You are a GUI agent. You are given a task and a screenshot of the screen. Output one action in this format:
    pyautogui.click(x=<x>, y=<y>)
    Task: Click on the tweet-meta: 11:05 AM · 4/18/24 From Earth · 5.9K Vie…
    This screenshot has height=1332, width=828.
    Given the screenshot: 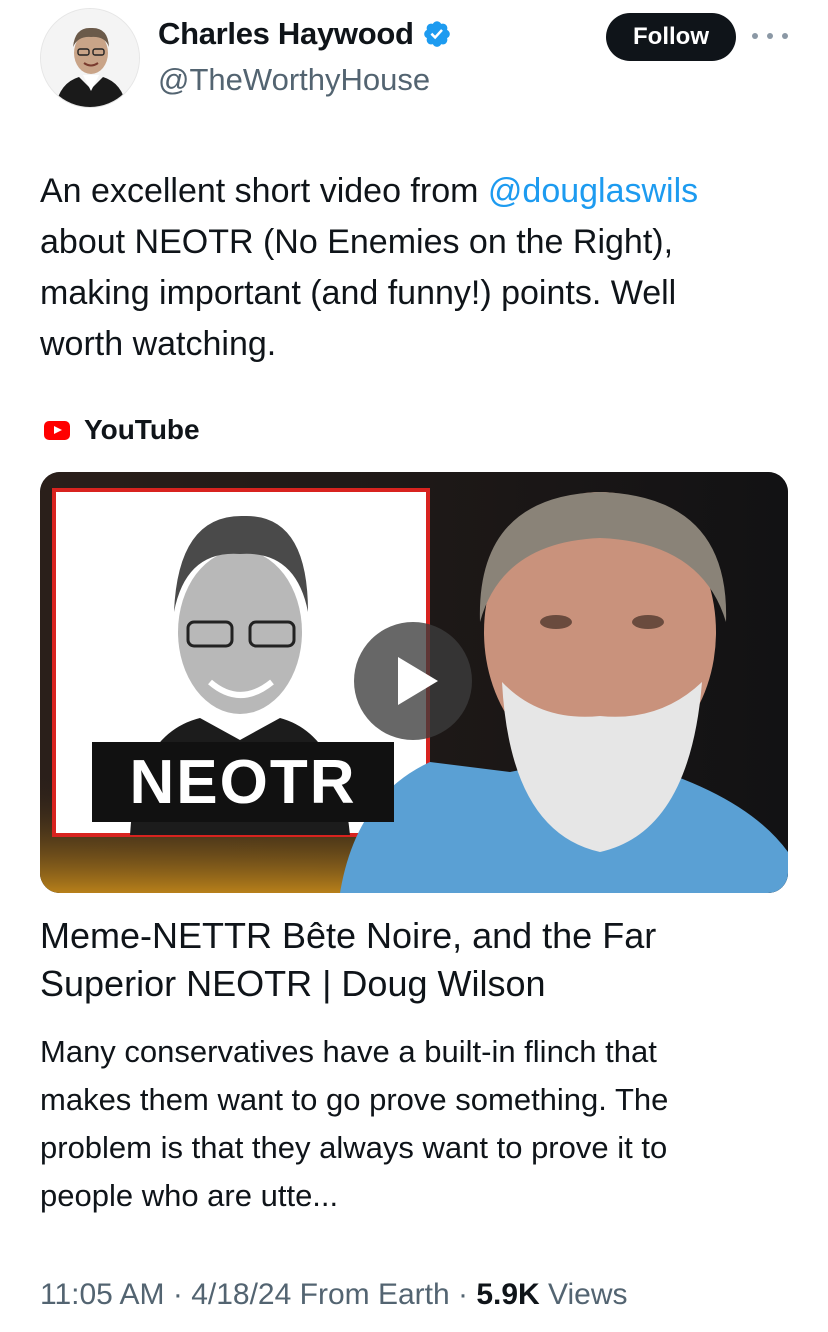 What is the action you would take?
    pyautogui.click(x=334, y=1295)
    